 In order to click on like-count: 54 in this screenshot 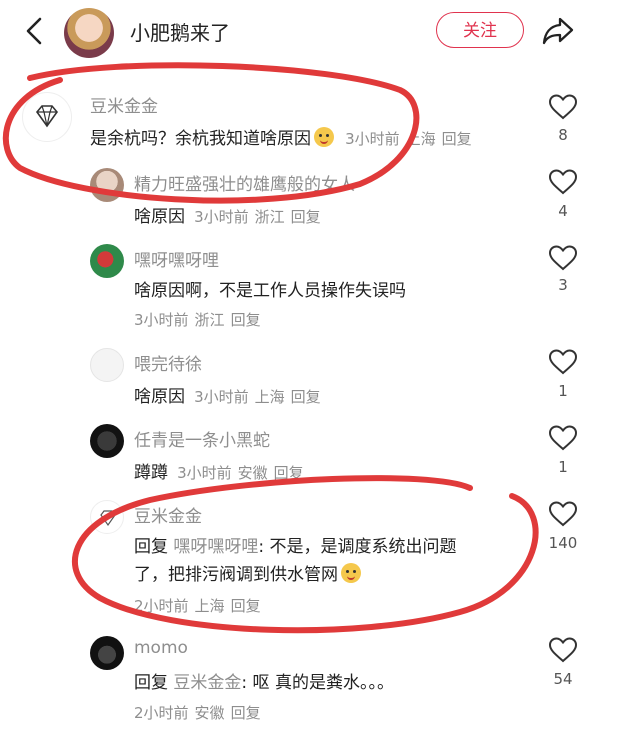, I will do `click(563, 679)`.